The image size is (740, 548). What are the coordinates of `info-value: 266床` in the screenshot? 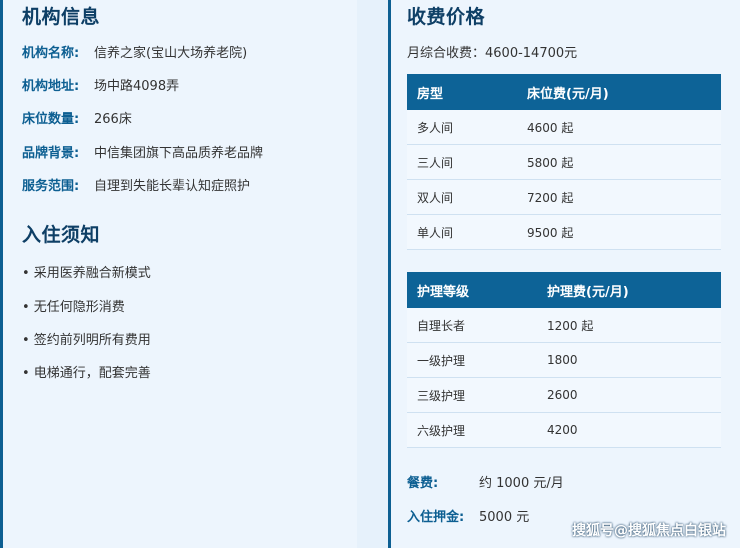 It's located at (113, 119).